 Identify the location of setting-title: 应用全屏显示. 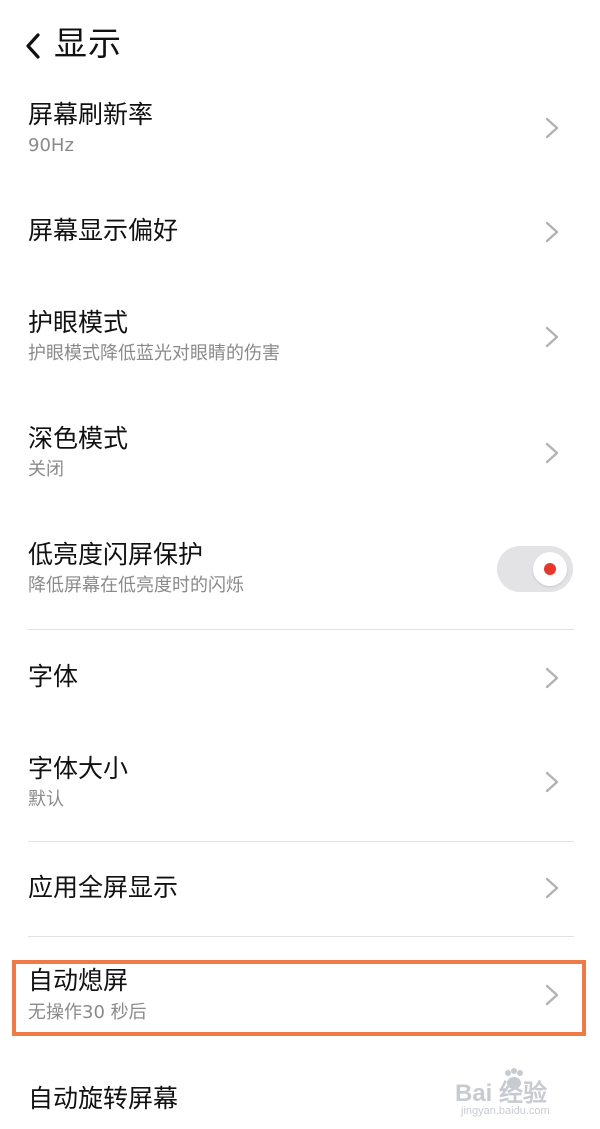
(103, 887).